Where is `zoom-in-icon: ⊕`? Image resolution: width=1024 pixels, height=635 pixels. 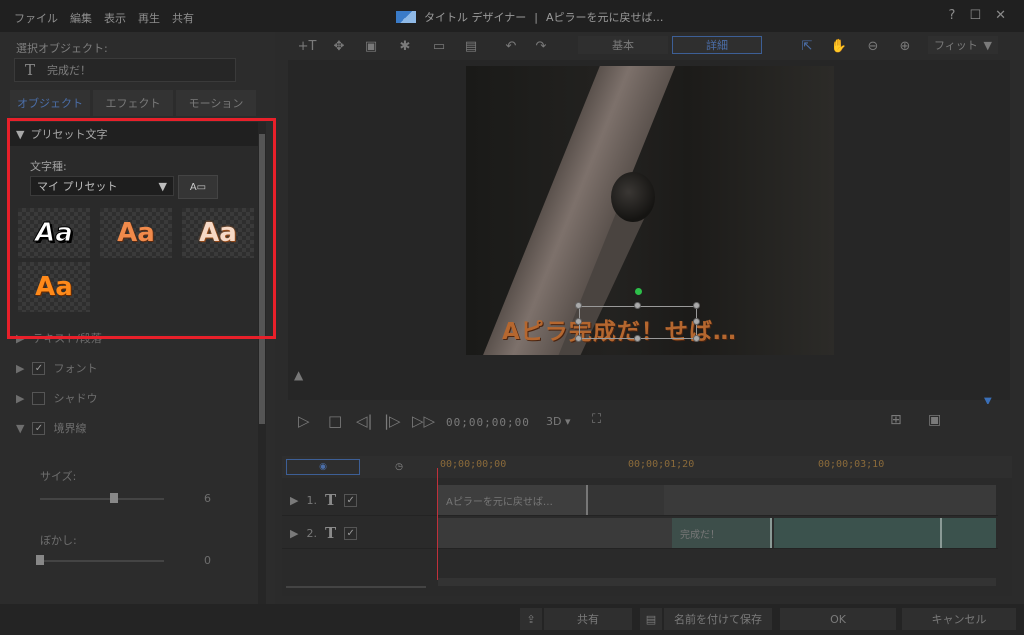
zoom-in-icon: ⊕ is located at coordinates (905, 46).